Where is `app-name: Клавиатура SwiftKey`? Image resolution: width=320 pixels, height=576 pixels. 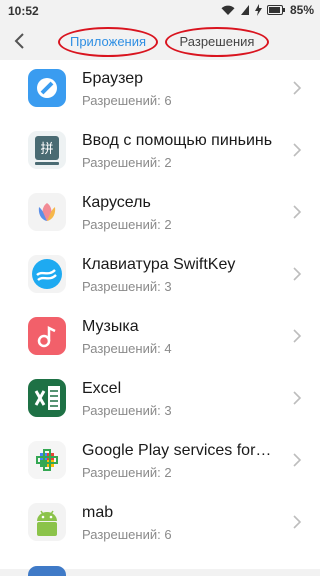 app-name: Клавиатура SwiftKey is located at coordinates (159, 264).